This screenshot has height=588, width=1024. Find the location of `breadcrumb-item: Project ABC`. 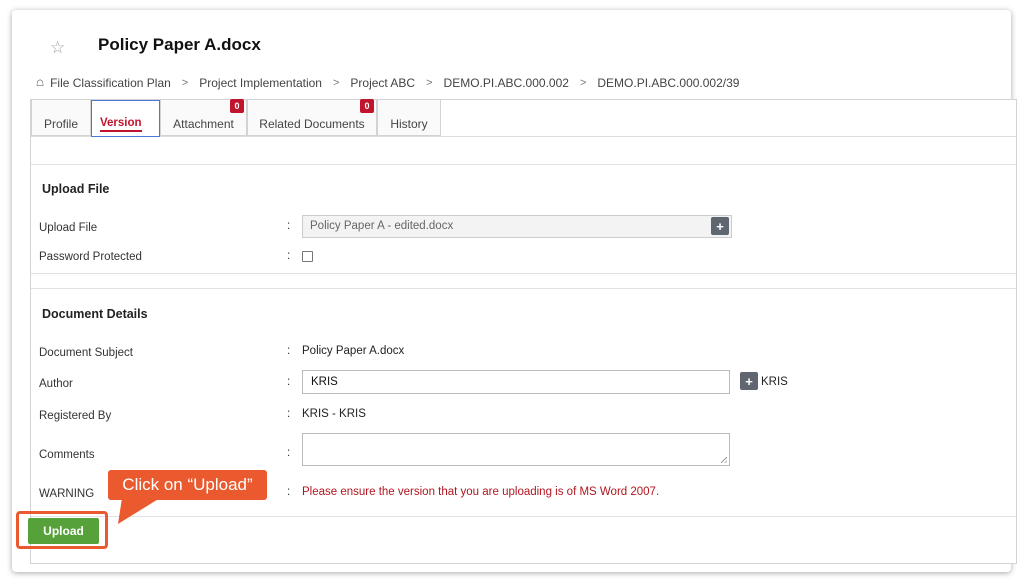

breadcrumb-item: Project ABC is located at coordinates (382, 83).